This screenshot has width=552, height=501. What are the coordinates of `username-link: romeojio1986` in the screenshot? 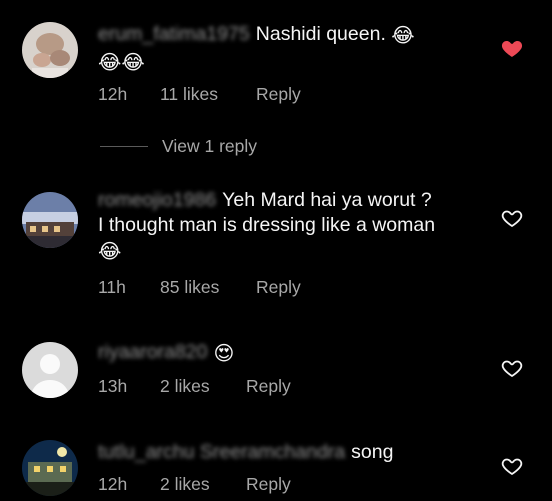 It's located at (157, 200).